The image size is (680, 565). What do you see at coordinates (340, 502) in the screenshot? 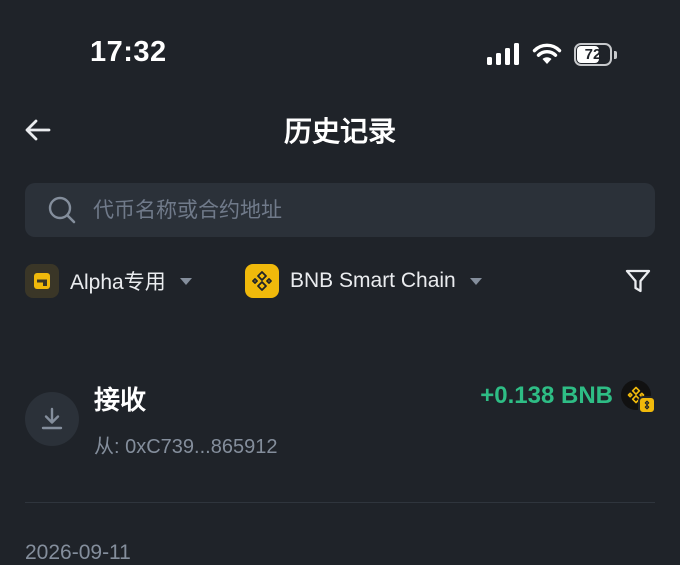
I see `divider` at bounding box center [340, 502].